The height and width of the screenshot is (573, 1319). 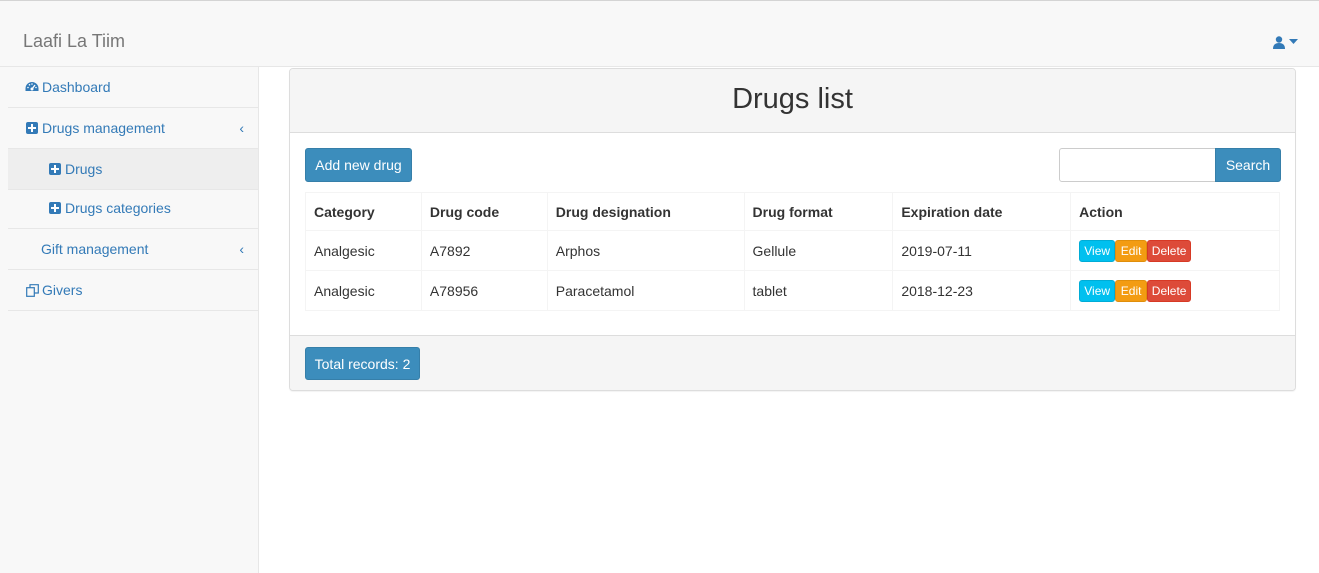 I want to click on sidebar-item-label: Givers, so click(x=62, y=290).